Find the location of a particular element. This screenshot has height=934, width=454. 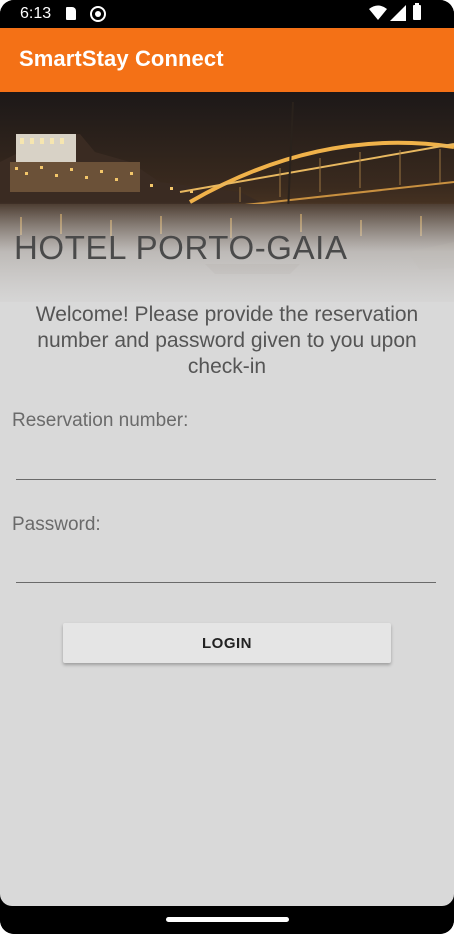

reservation-number-input is located at coordinates (226, 461).